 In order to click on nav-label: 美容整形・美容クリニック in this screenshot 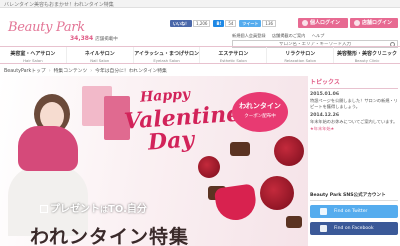, I will do `click(367, 54)`.